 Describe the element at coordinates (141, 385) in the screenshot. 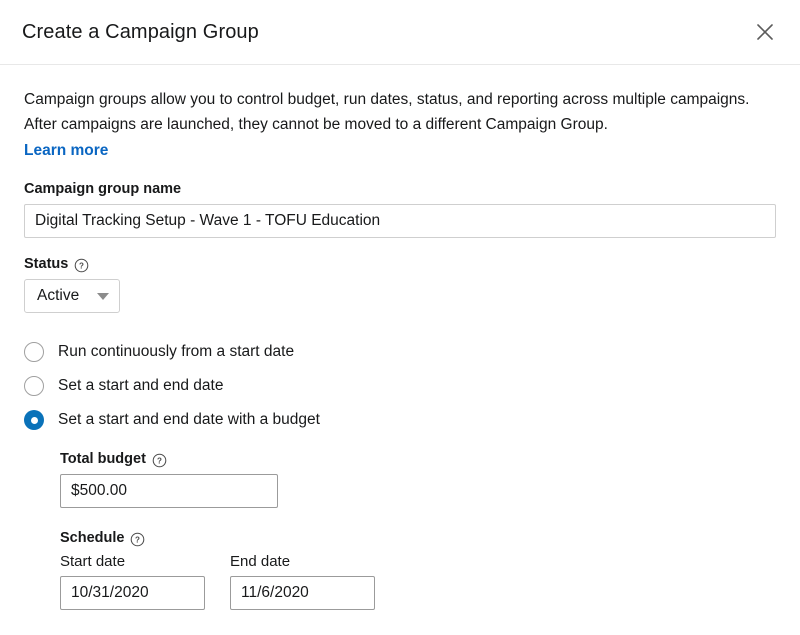

I see `radio-label: Set a start and end date` at that location.